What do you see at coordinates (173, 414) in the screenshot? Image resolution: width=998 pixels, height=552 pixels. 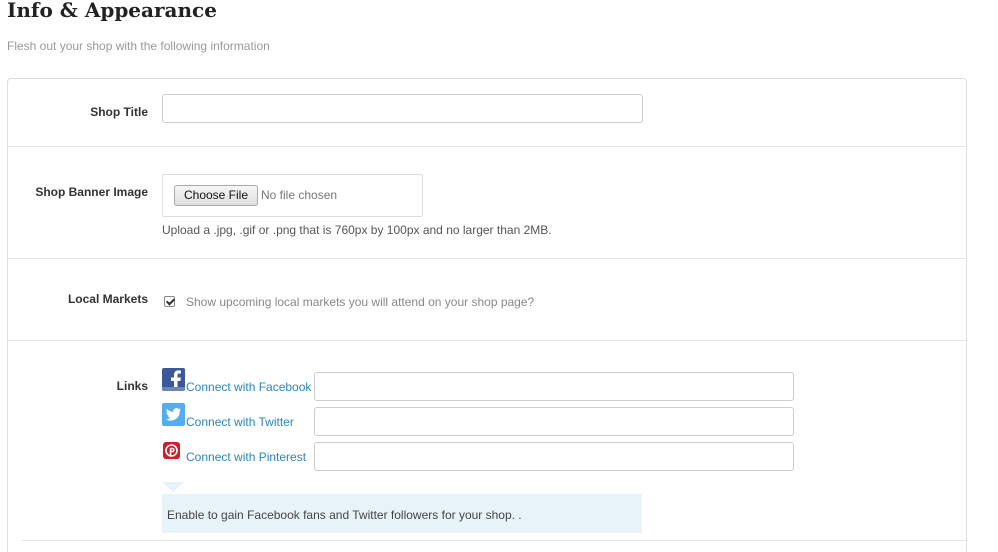 I see `twitter-icon` at bounding box center [173, 414].